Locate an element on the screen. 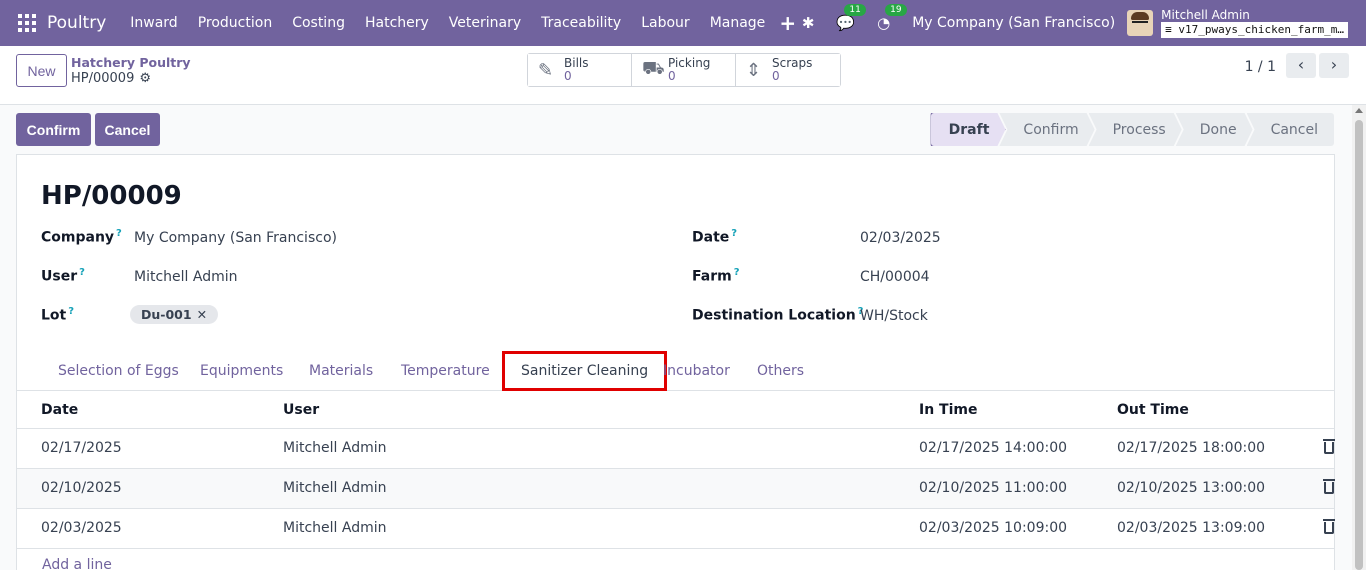 The height and width of the screenshot is (570, 1366). menu-veterinary: Veterinary is located at coordinates (485, 23).